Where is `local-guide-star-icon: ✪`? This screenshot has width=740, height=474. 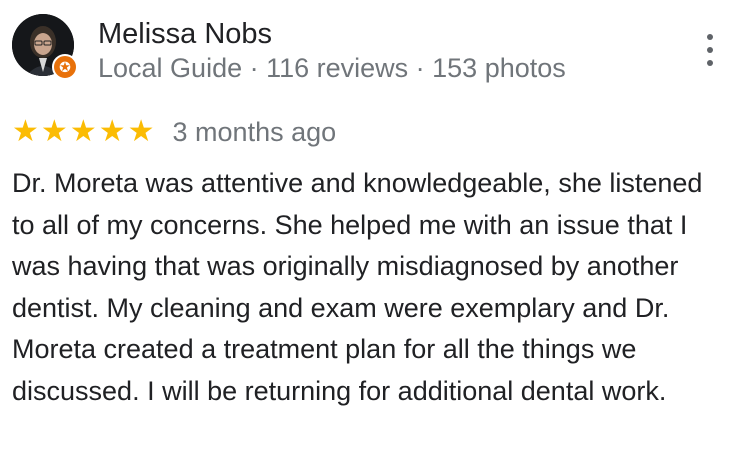
local-guide-star-icon: ✪ is located at coordinates (65, 67).